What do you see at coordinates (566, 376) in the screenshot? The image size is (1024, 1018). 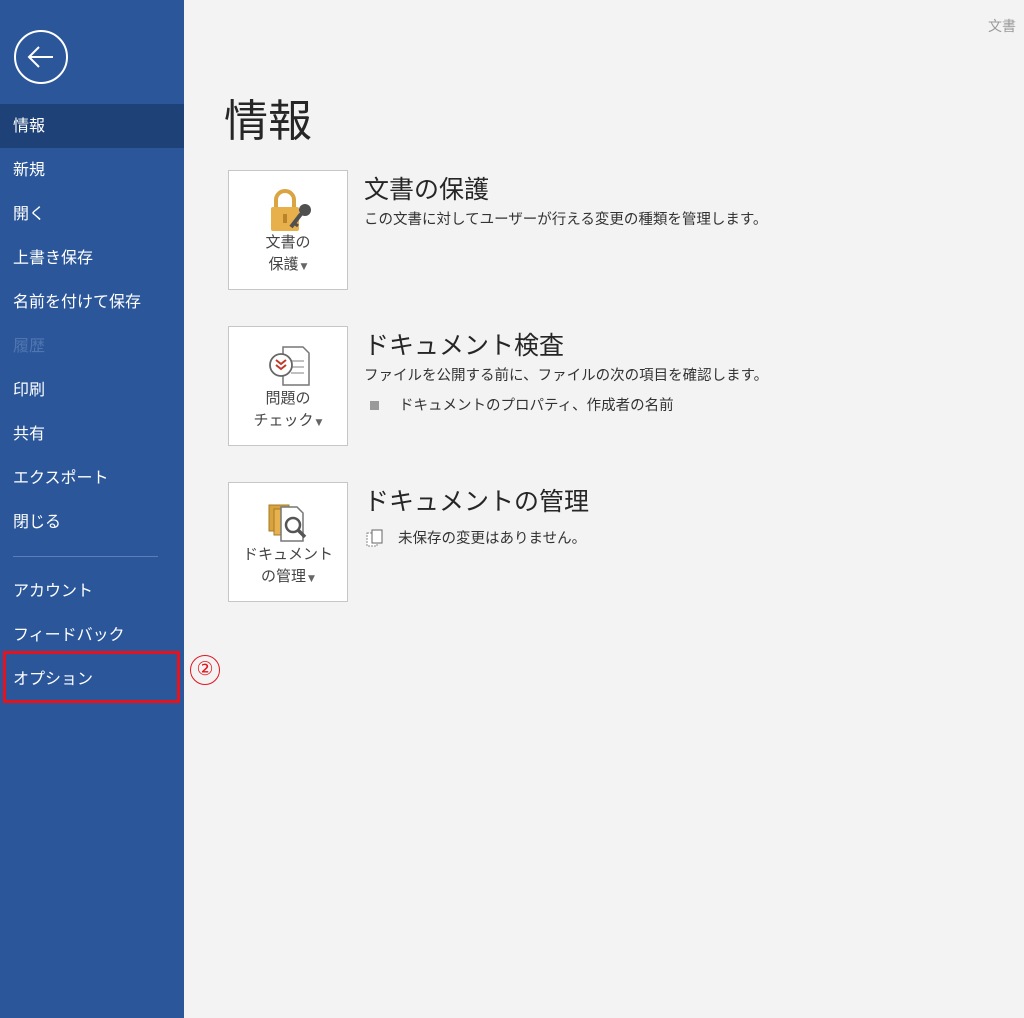 I see `inspect-document-description: ファイルを公開する前に、ファイルの次の項目を確認します。` at bounding box center [566, 376].